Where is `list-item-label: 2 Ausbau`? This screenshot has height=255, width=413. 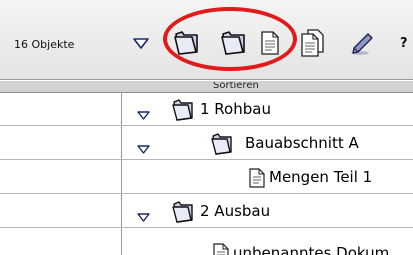
list-item-label: 2 Ausbau is located at coordinates (235, 211).